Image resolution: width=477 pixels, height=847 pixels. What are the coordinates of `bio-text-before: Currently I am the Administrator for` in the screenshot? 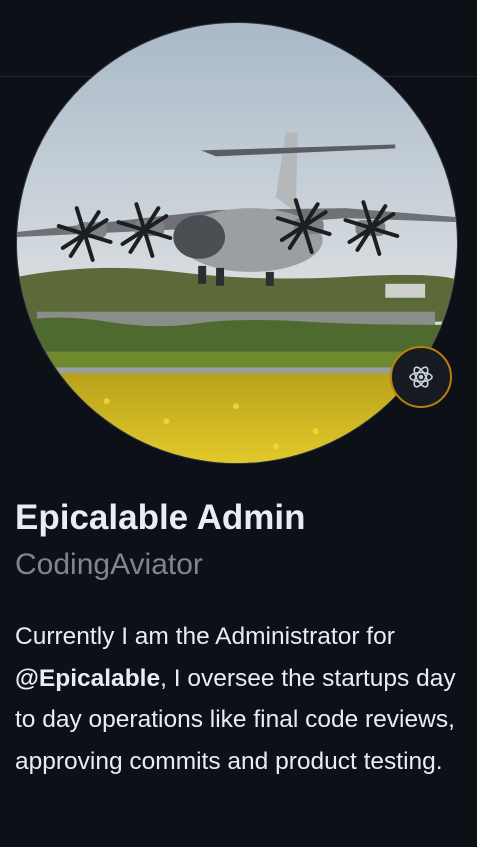 It's located at (205, 636).